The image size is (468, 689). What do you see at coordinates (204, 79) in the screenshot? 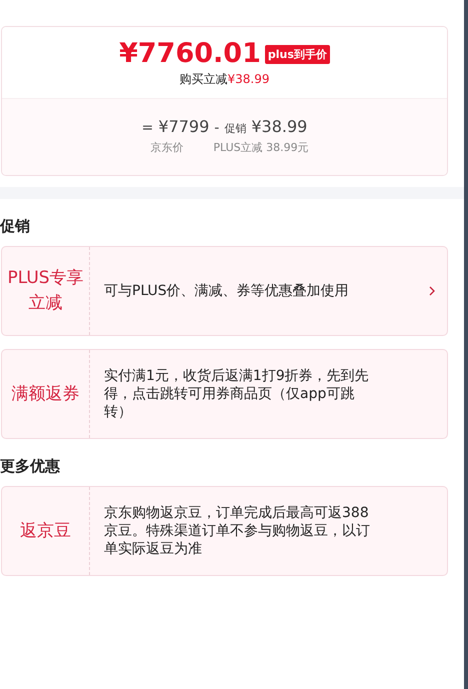
I see `saving-label: 购买立减` at bounding box center [204, 79].